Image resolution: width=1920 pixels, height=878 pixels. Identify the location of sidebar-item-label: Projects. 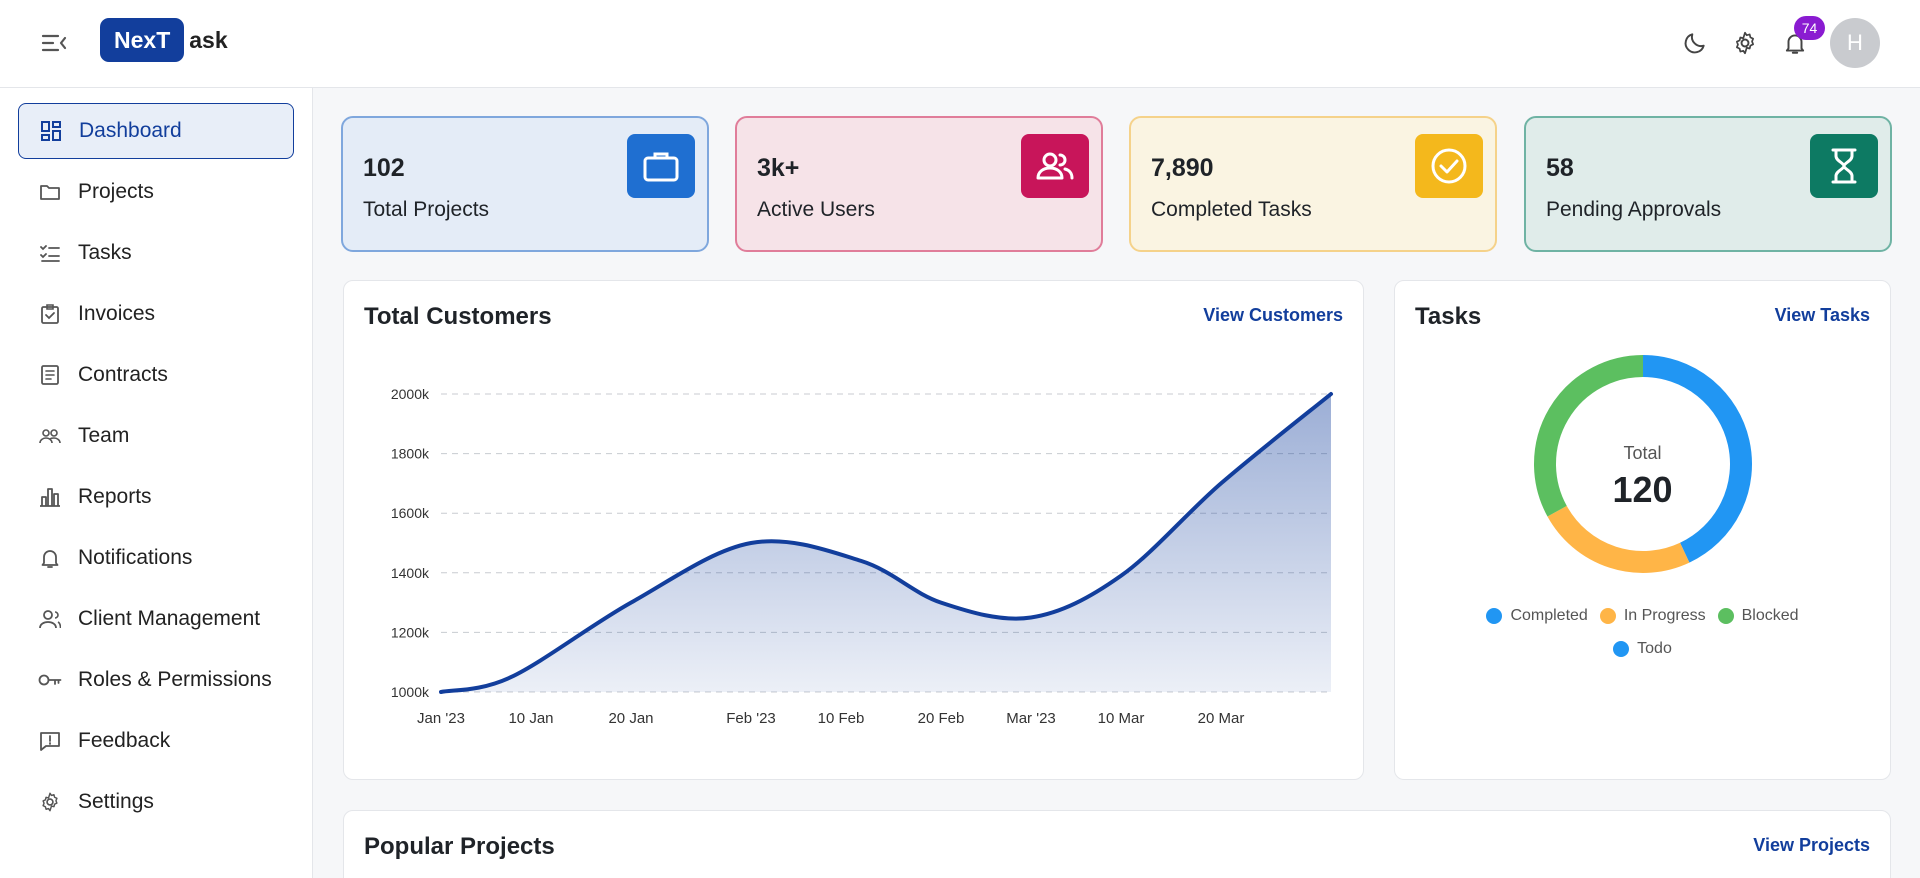
(116, 191).